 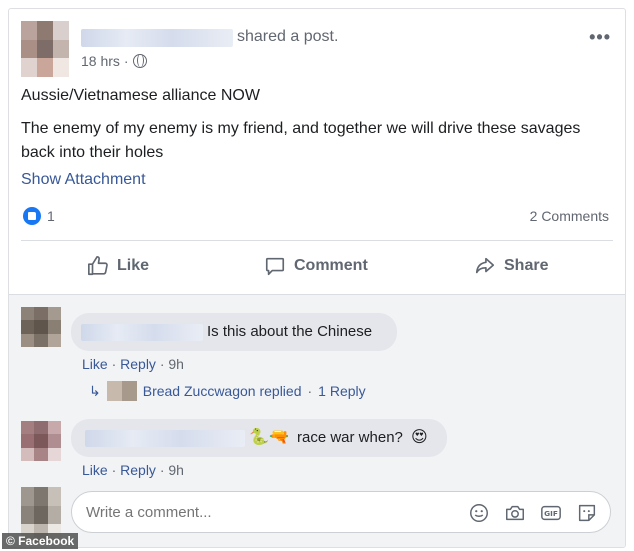 What do you see at coordinates (83, 180) in the screenshot?
I see `show-attachment-link: Show Attachment` at bounding box center [83, 180].